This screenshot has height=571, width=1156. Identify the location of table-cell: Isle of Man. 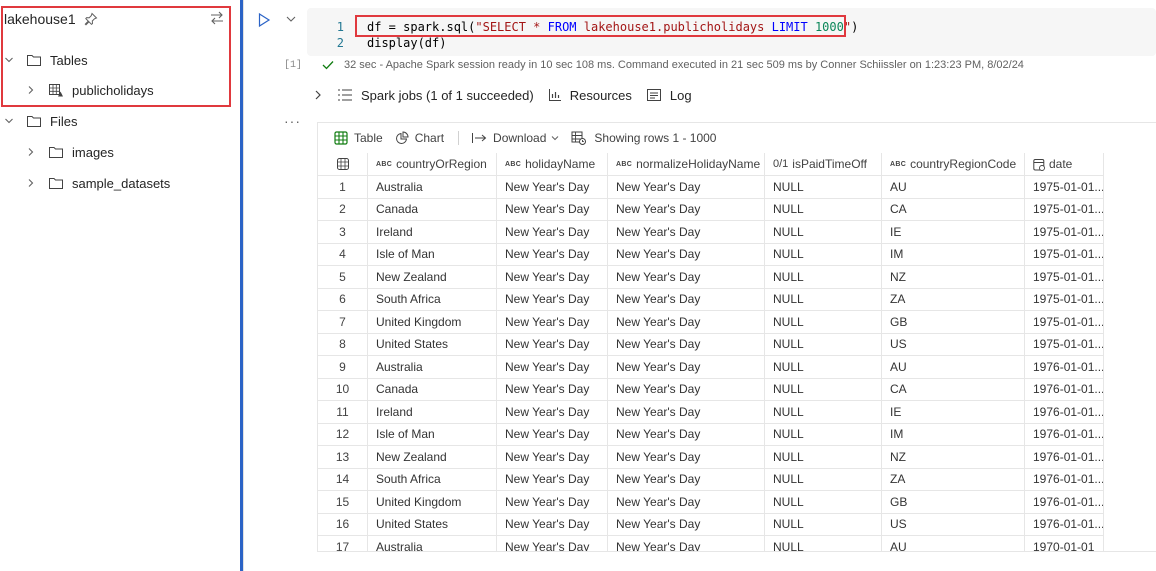
(432, 434).